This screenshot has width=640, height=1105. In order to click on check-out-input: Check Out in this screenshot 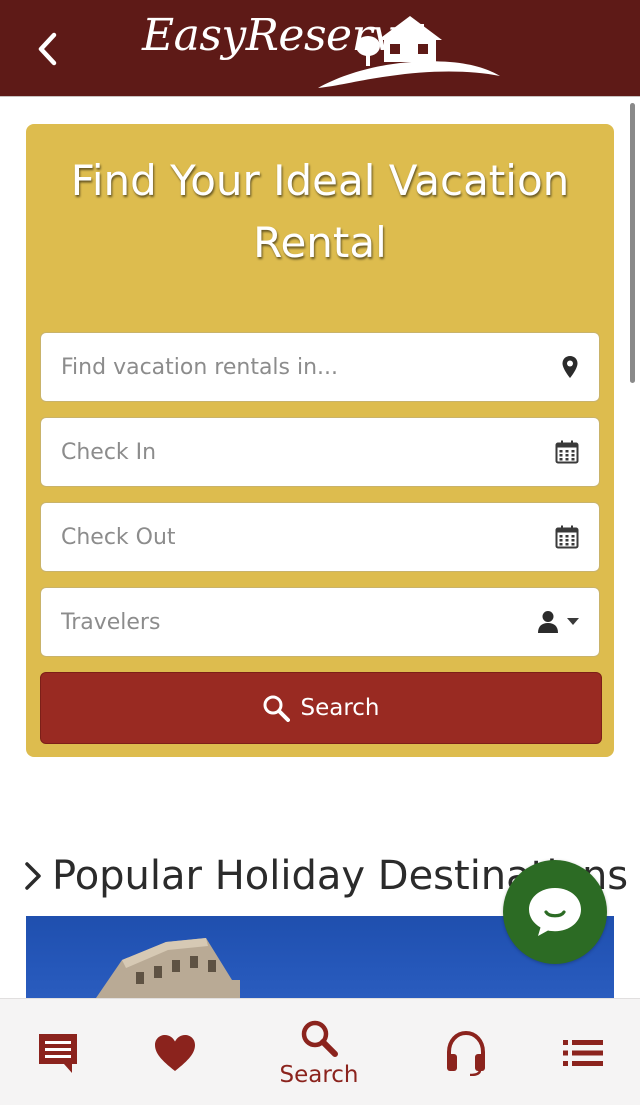, I will do `click(320, 537)`.